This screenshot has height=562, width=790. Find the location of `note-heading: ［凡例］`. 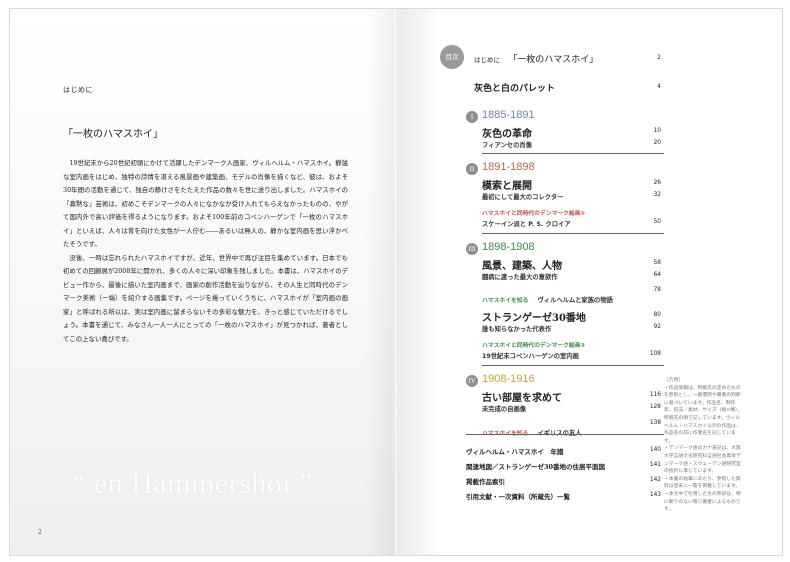

note-heading: ［凡例］ is located at coordinates (674, 380).